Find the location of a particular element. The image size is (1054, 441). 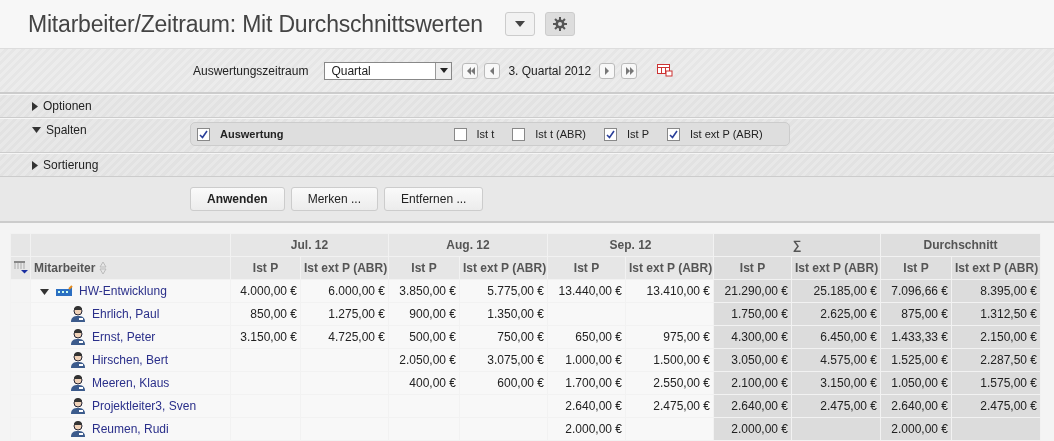

checkbox-label: Ist P is located at coordinates (638, 134).